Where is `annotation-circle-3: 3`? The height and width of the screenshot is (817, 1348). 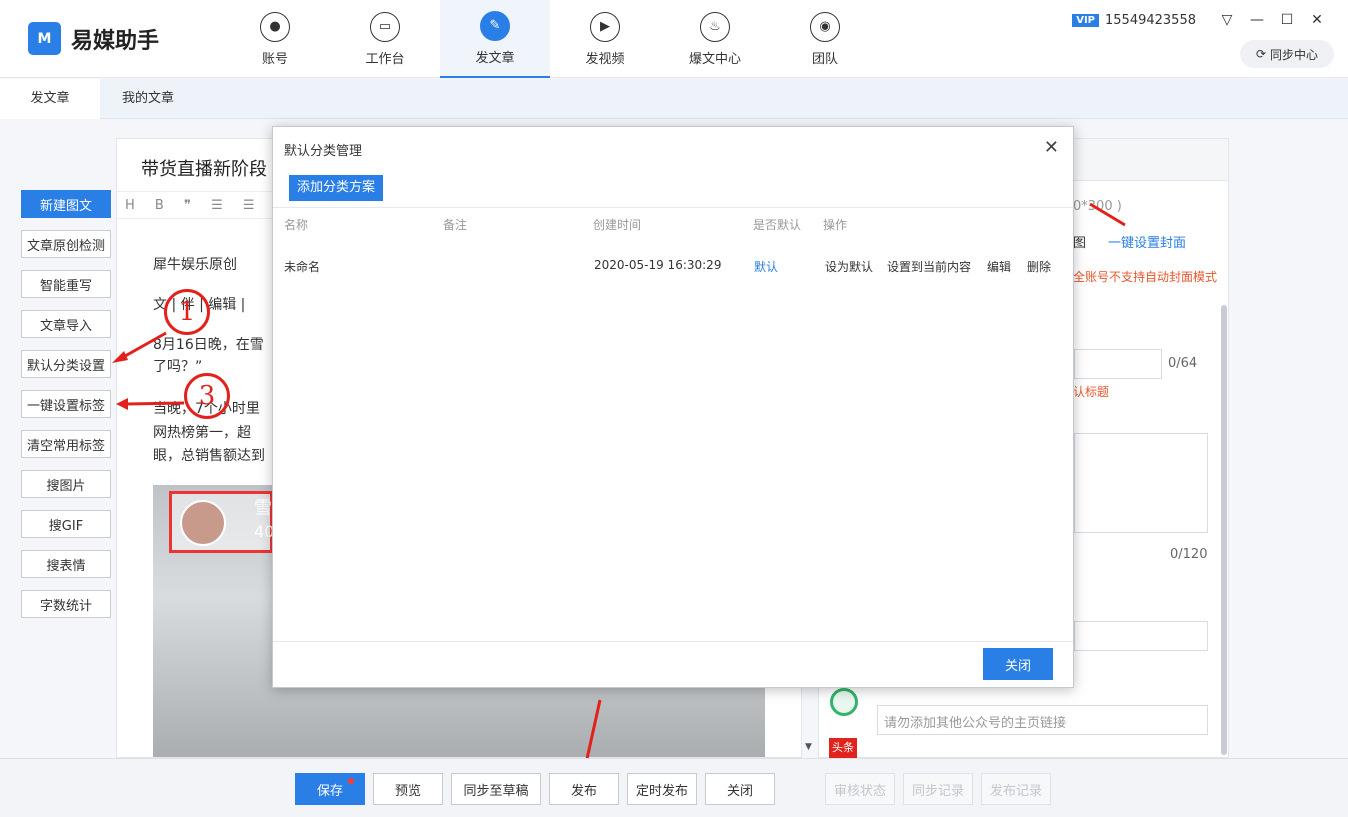 annotation-circle-3: 3 is located at coordinates (207, 396).